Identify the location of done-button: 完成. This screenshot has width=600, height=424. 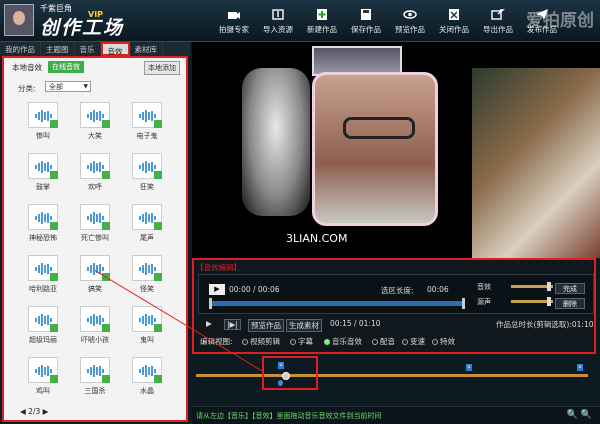
(570, 288).